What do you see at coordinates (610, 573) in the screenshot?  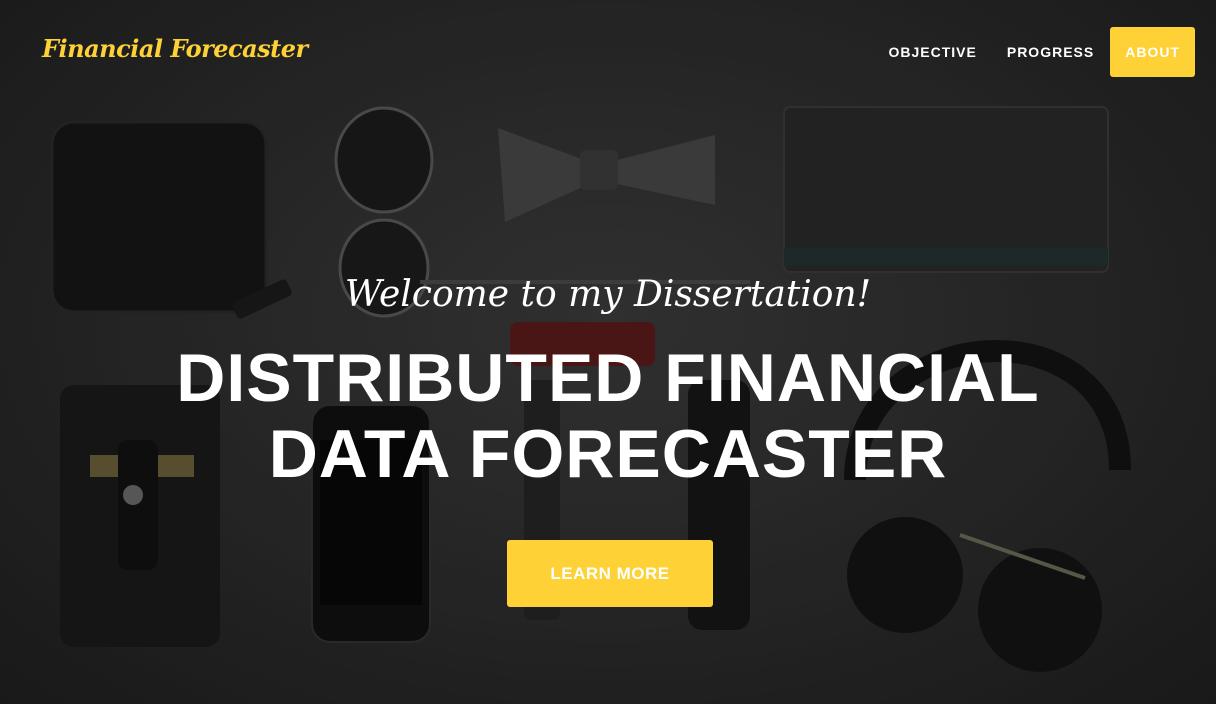 I see `learn-more-button: LEARN MORE` at bounding box center [610, 573].